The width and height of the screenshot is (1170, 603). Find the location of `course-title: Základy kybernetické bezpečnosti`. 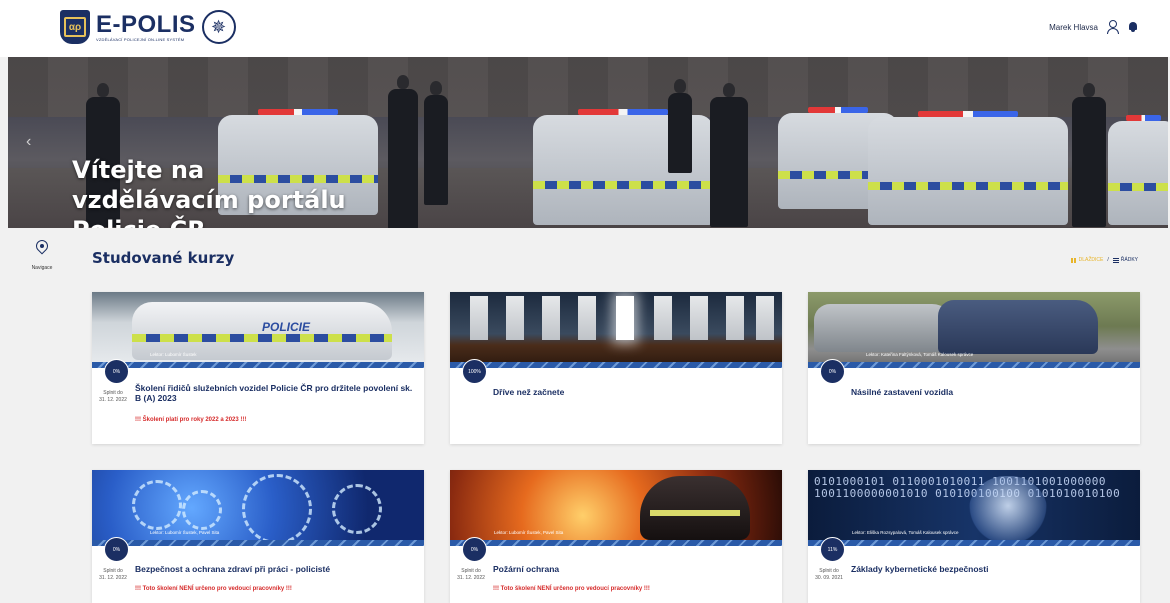

course-title: Základy kybernetické bezpečnosti is located at coordinates (991, 569).